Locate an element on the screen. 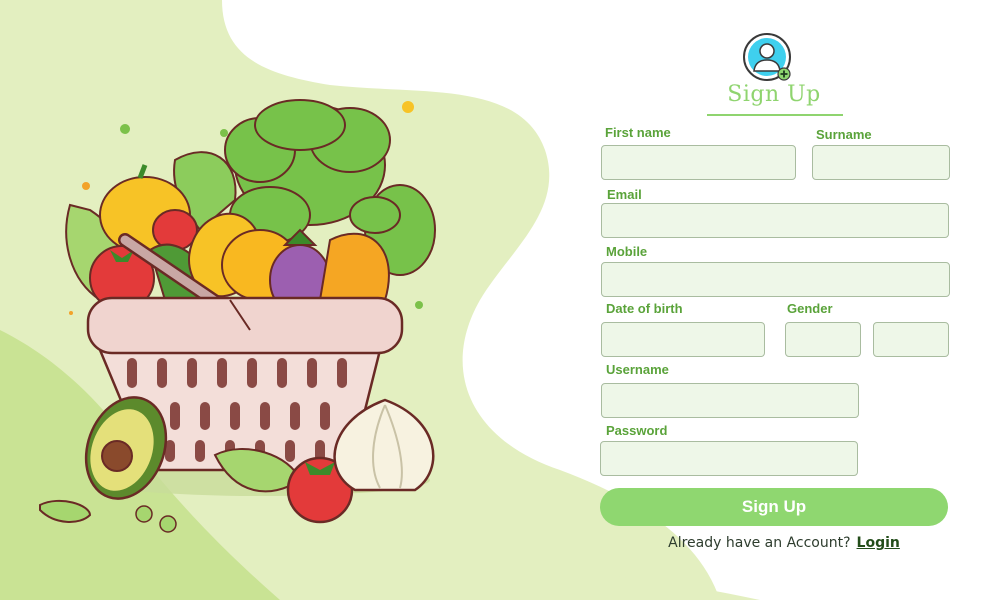 The image size is (1000, 600). first-name-label: First name is located at coordinates (638, 132).